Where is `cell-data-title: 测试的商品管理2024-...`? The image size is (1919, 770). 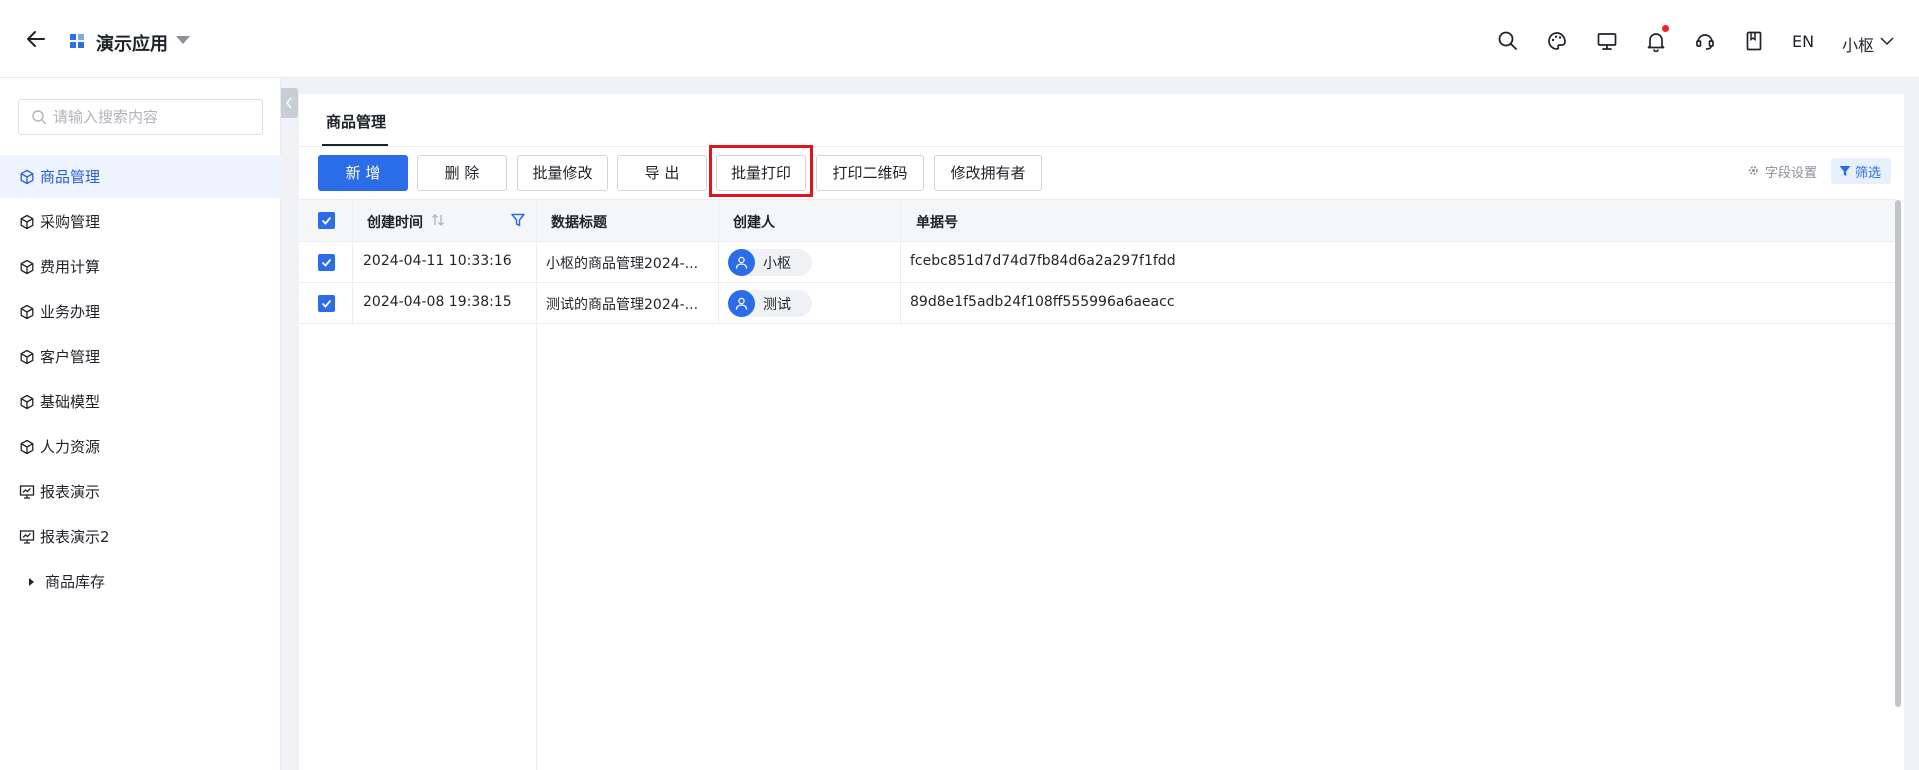 cell-data-title: 测试的商品管理2024-... is located at coordinates (622, 304).